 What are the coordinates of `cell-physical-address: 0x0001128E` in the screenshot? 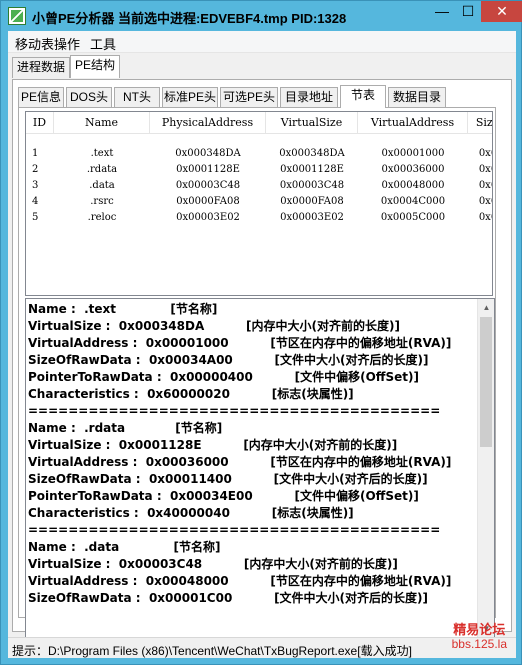 It's located at (208, 169).